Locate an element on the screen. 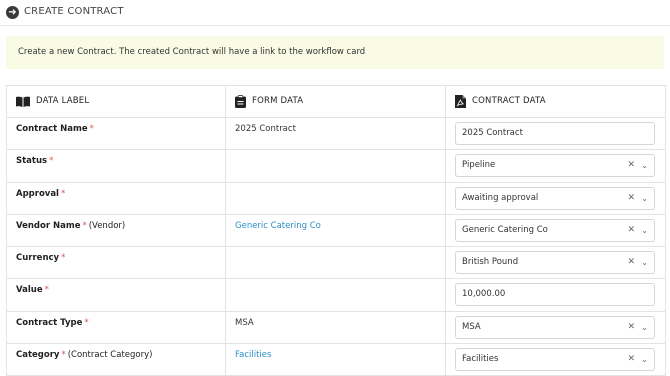  data-label-cell: Contract Type * is located at coordinates (116, 327).